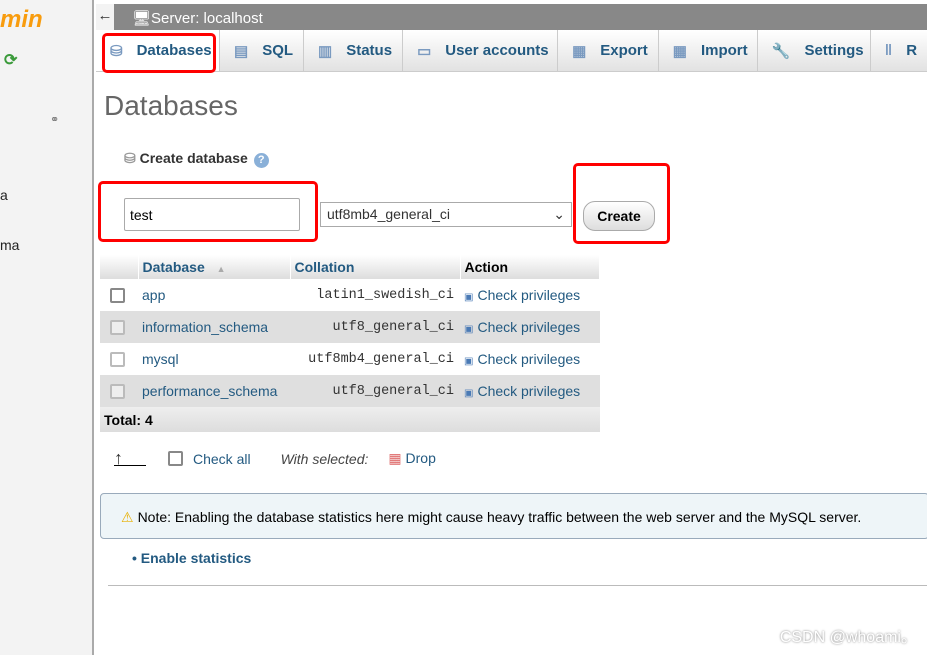  I want to click on users-icon: ▭, so click(424, 51).